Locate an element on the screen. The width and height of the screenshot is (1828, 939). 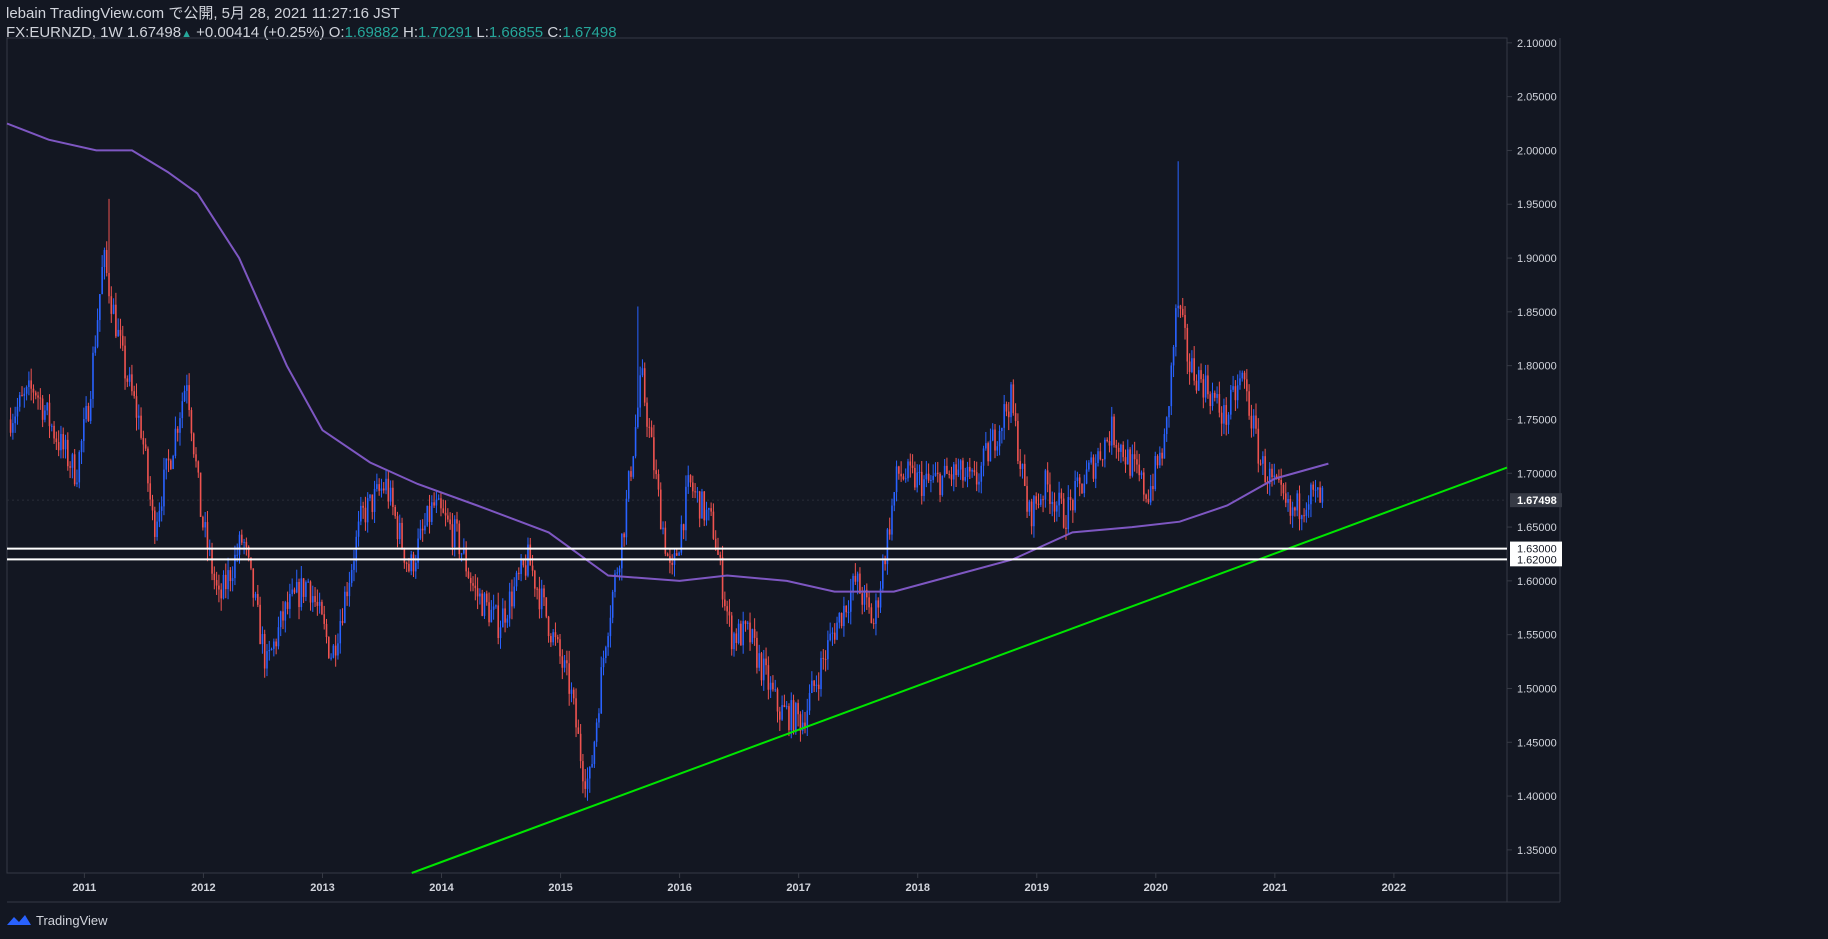
x-tick-label: 2022 is located at coordinates (1394, 888).